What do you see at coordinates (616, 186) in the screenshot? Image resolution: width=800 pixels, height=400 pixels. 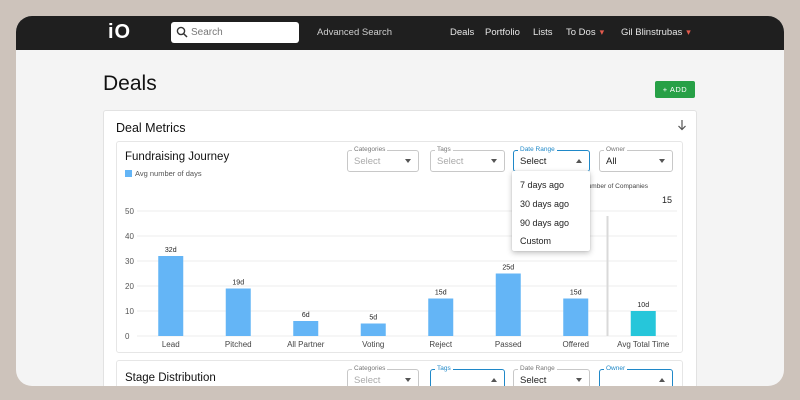 I see `number-of-companies-label: Number of Companies` at bounding box center [616, 186].